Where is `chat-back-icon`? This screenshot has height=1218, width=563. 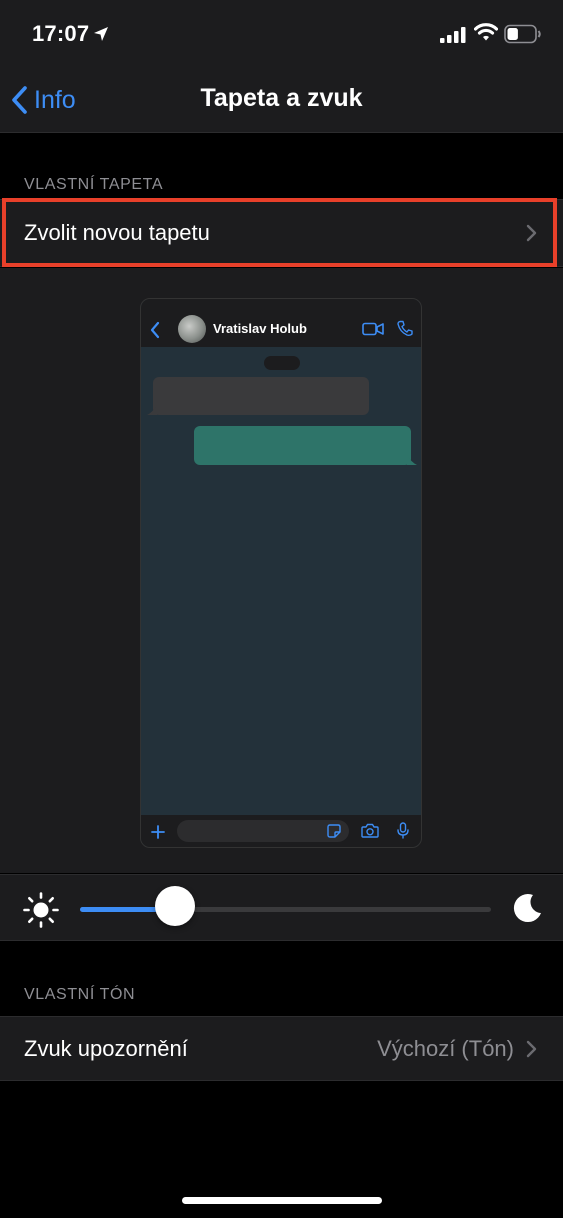 chat-back-icon is located at coordinates (155, 330).